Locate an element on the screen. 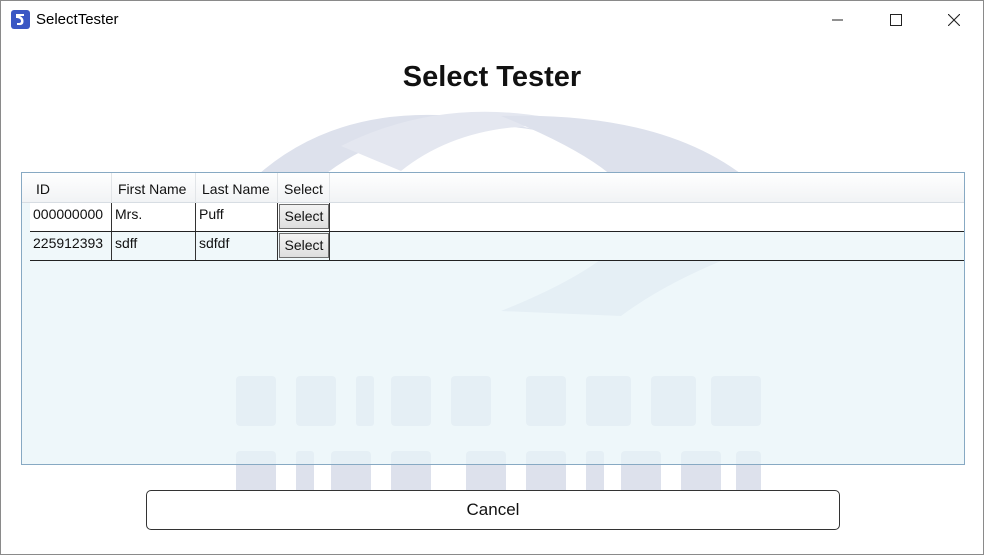 The width and height of the screenshot is (984, 555). close-button is located at coordinates (954, 19).